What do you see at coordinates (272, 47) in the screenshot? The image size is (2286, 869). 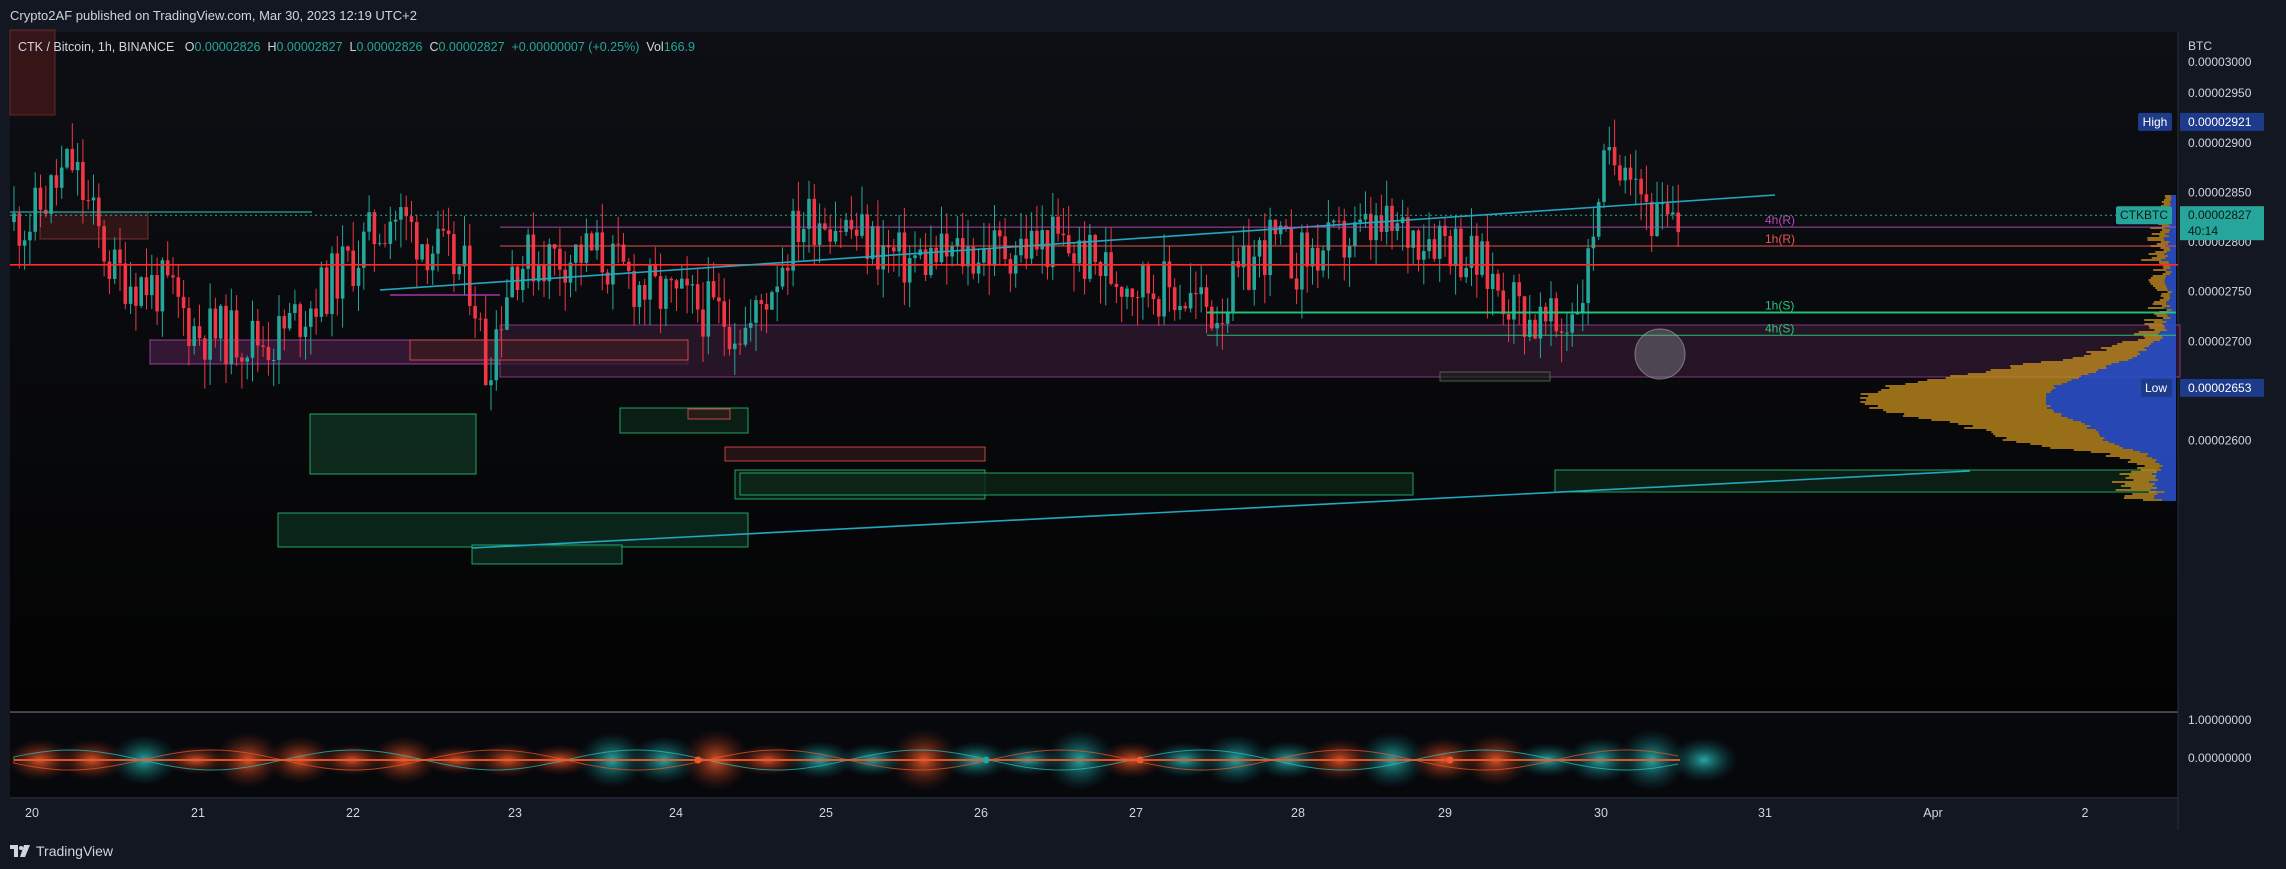 I see `high-label: H` at bounding box center [272, 47].